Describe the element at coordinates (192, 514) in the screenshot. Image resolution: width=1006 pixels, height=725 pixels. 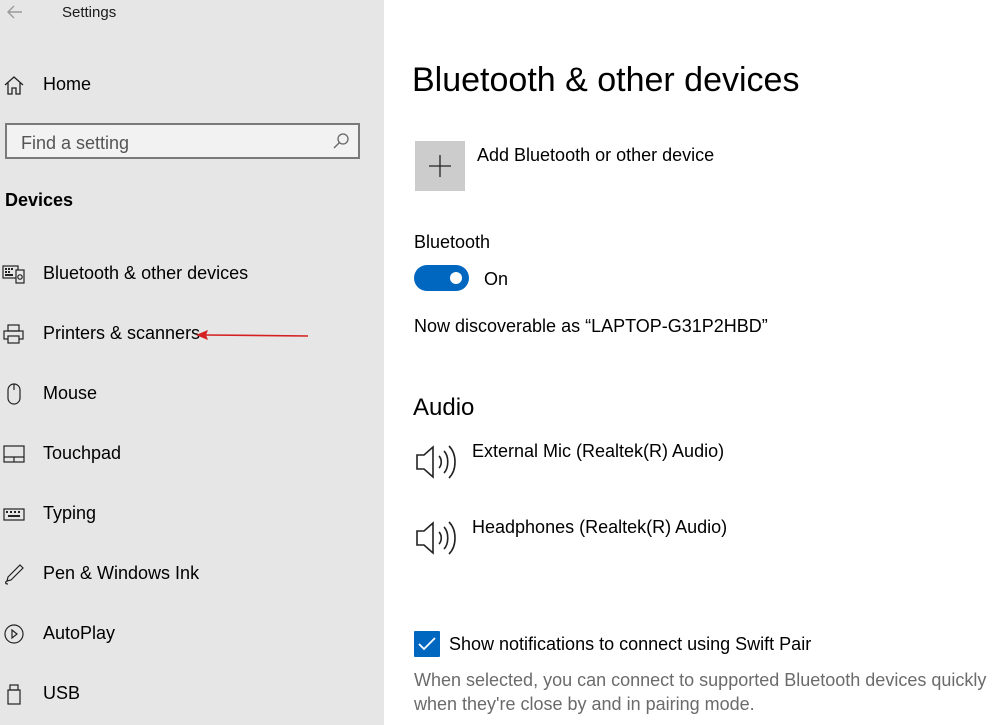
I see `sidebar-item-typing: Typing` at that location.